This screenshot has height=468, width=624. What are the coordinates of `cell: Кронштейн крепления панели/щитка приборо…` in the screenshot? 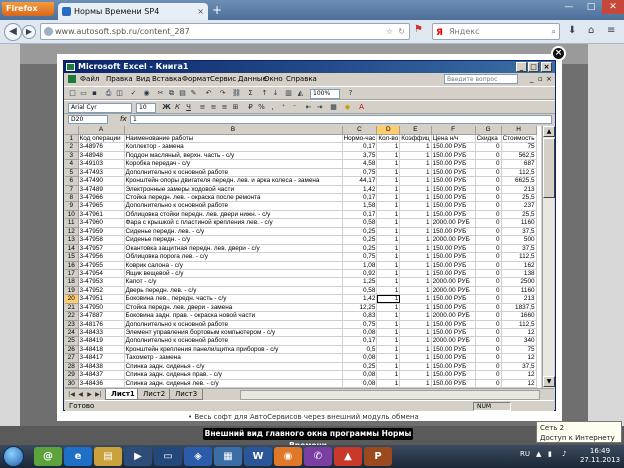 It's located at (233, 350).